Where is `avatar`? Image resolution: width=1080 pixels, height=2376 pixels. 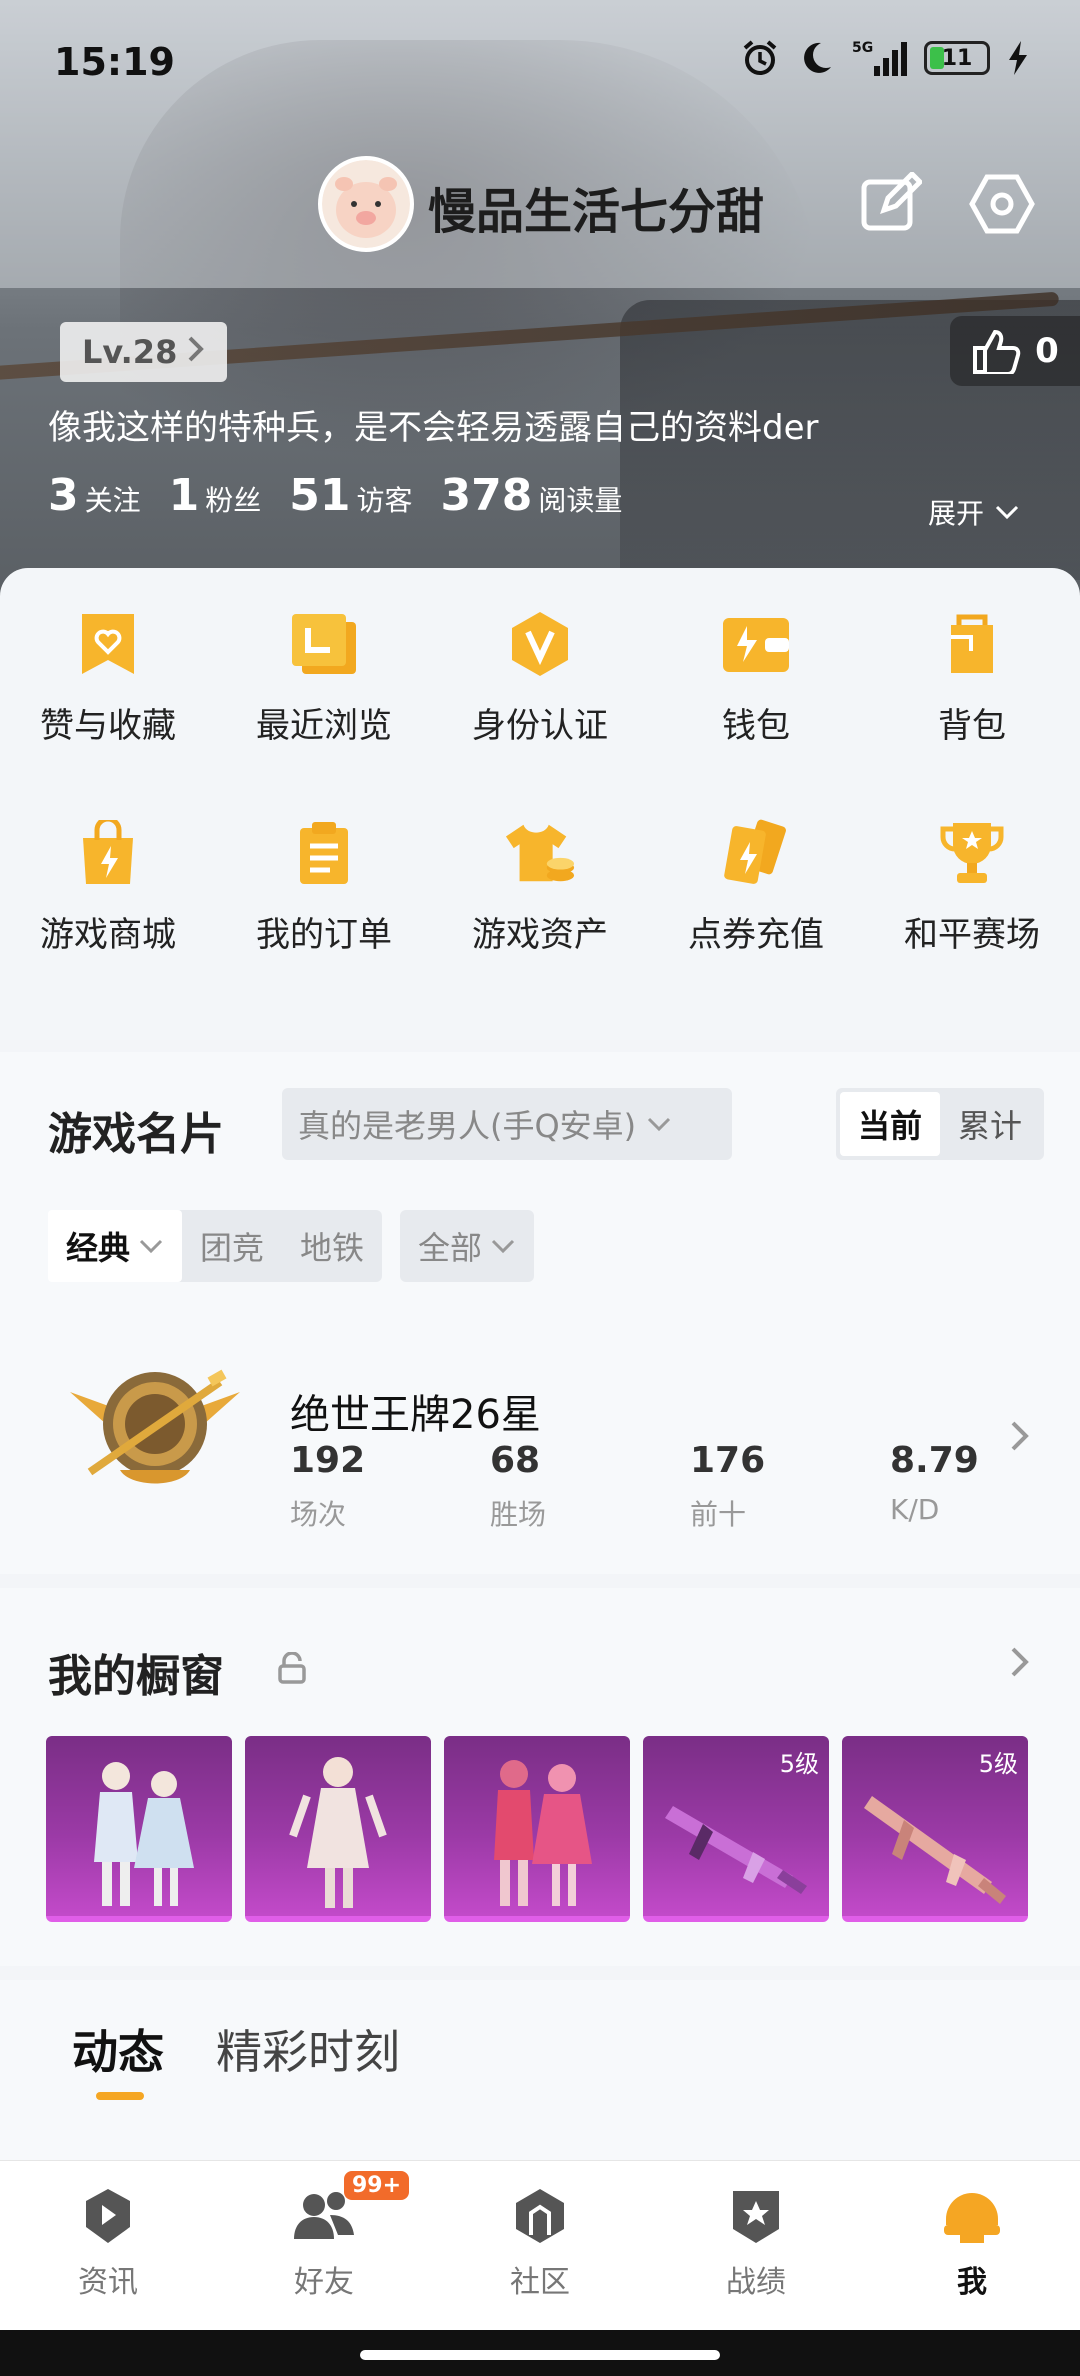
avatar is located at coordinates (366, 204).